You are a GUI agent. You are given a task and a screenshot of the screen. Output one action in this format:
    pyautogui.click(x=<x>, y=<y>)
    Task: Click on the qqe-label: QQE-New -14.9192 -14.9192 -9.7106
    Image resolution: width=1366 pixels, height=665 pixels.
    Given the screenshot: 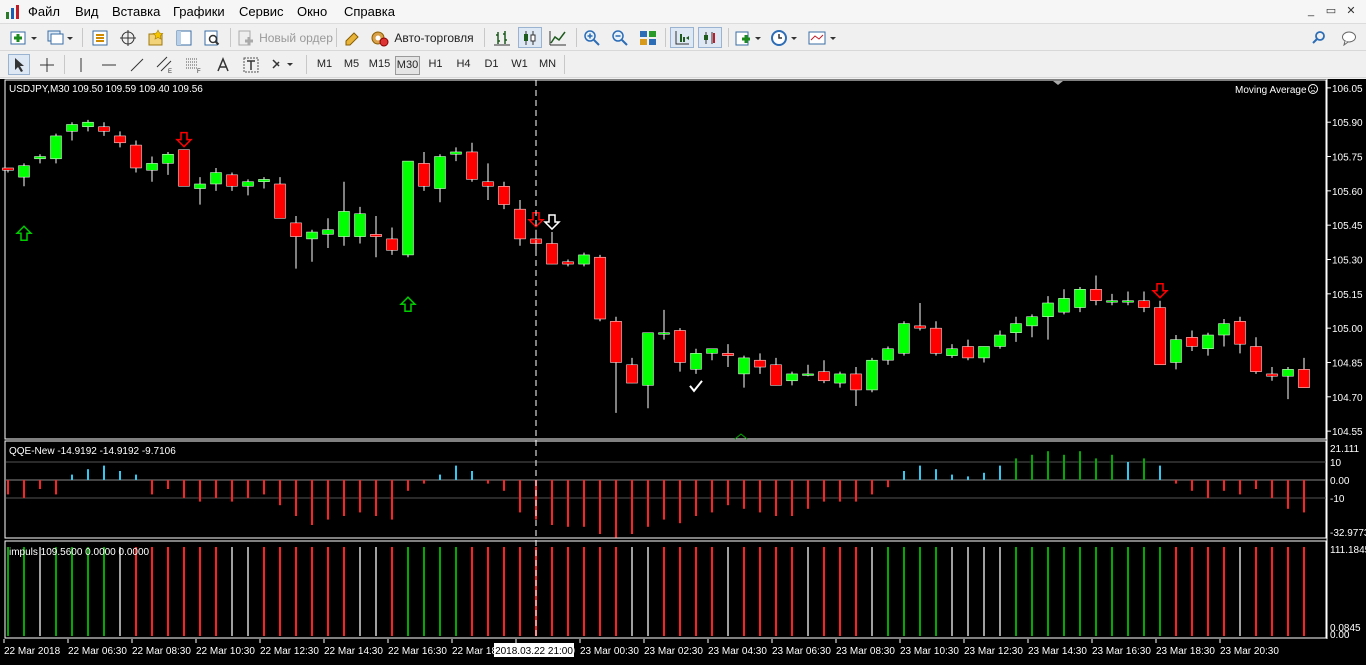 What is the action you would take?
    pyautogui.click(x=92, y=451)
    